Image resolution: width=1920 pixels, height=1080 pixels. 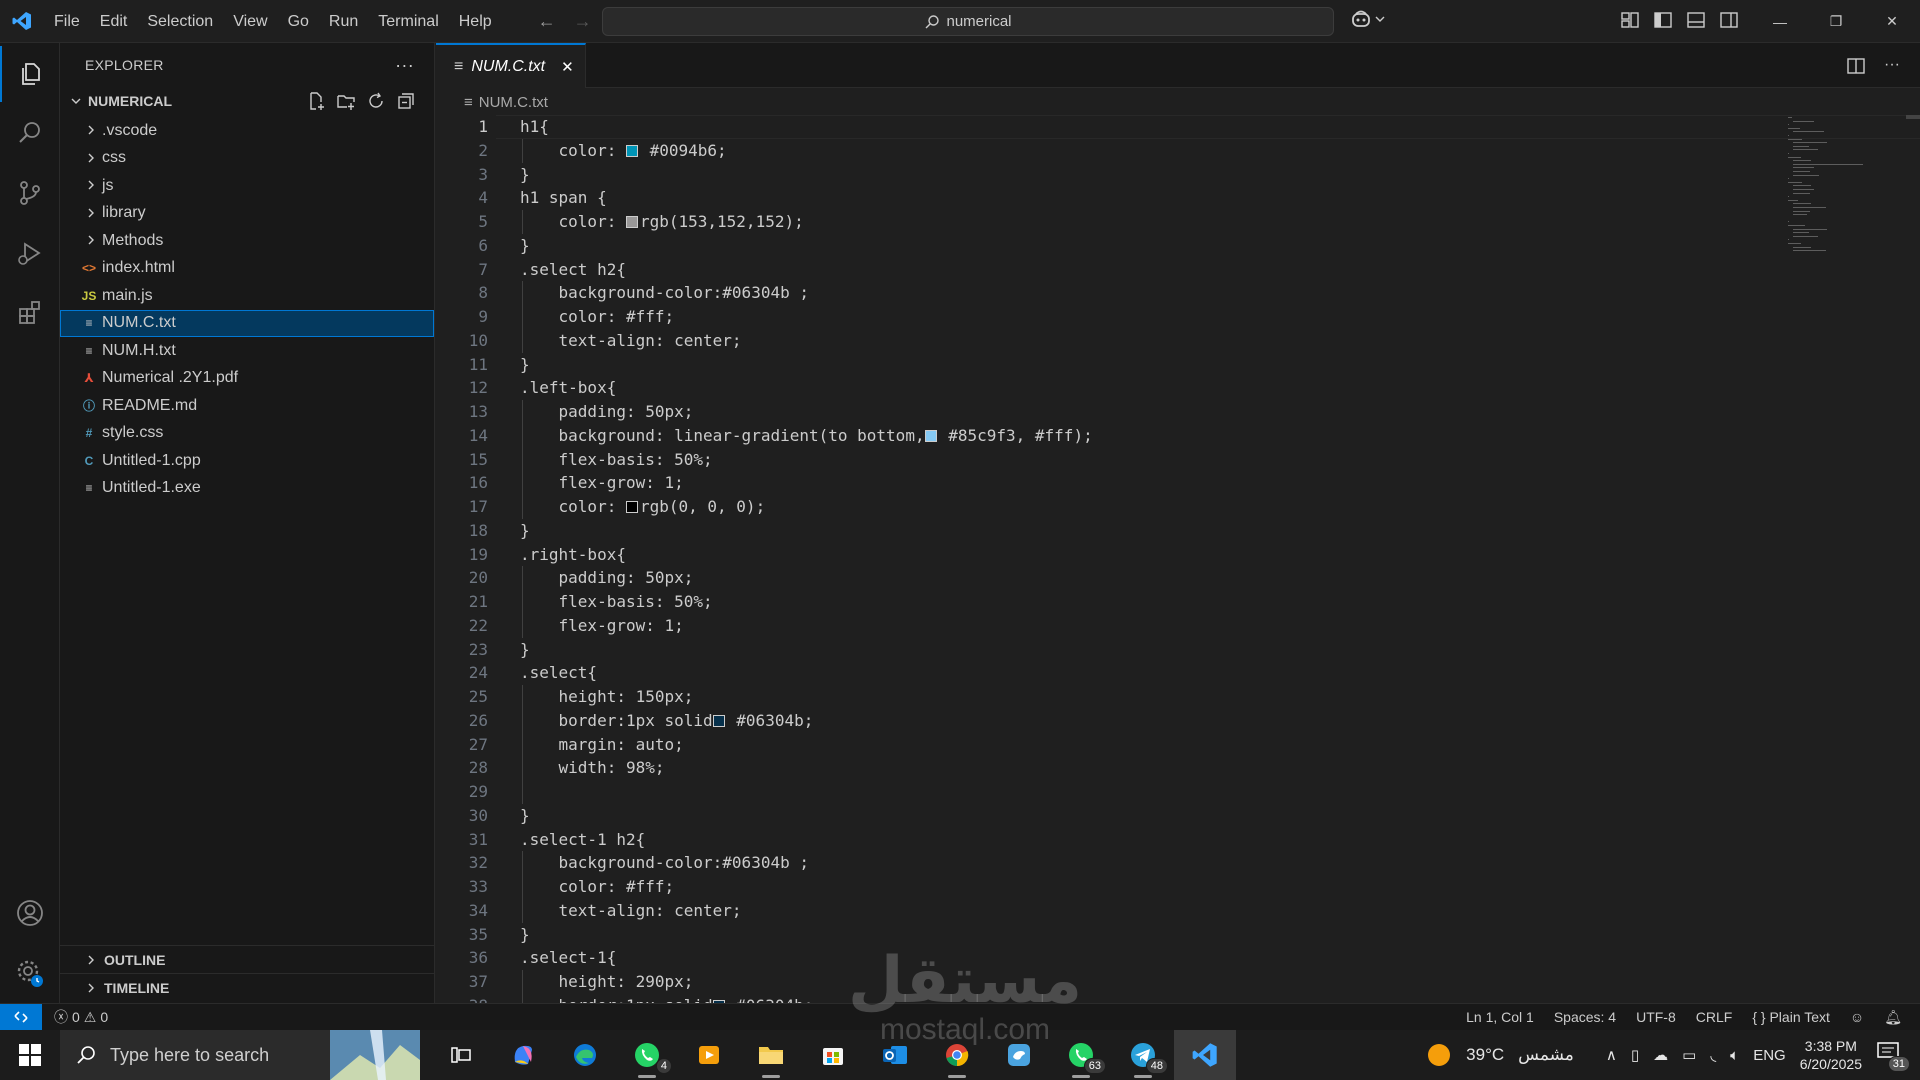 I want to click on tree-file-item: ⅄ Numerical .2Y1.pdf, so click(x=247, y=379).